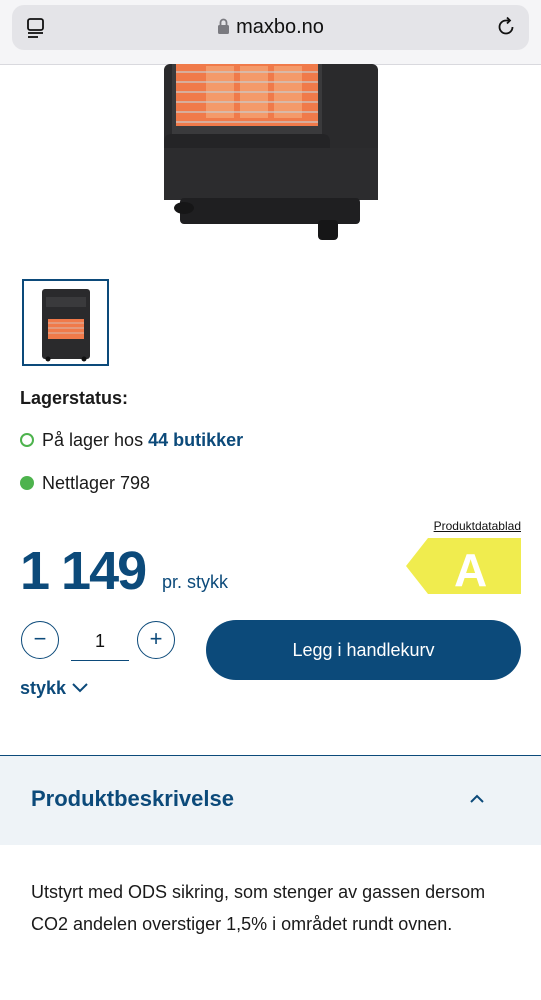  Describe the element at coordinates (27, 483) in the screenshot. I see `online-stock-status-icon` at that location.